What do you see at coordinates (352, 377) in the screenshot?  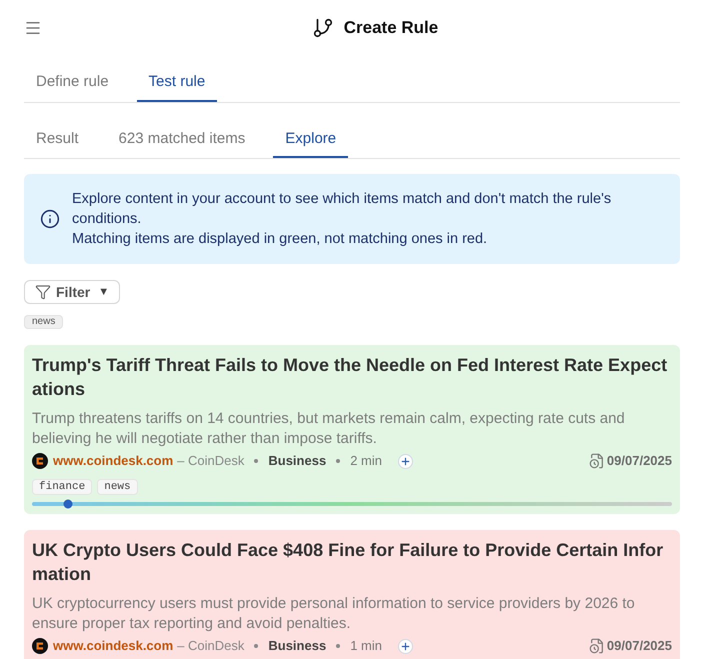 I see `article-title: Trump's Tariff Threat Fails to Move the Needle on Fed Interest Rate Expectations` at bounding box center [352, 377].